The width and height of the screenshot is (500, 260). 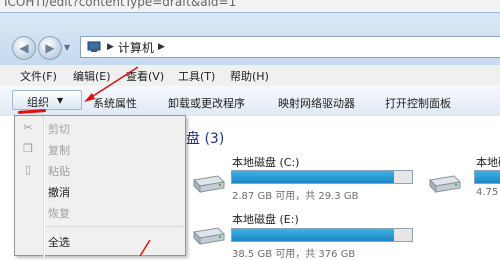 I want to click on menu-item-redo: 恢复, so click(x=59, y=213).